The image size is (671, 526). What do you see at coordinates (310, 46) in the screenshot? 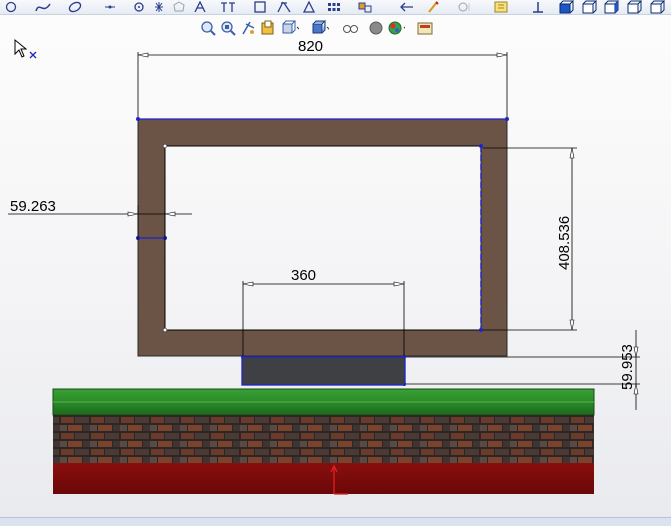
I see `dim-text-820: 820` at bounding box center [310, 46].